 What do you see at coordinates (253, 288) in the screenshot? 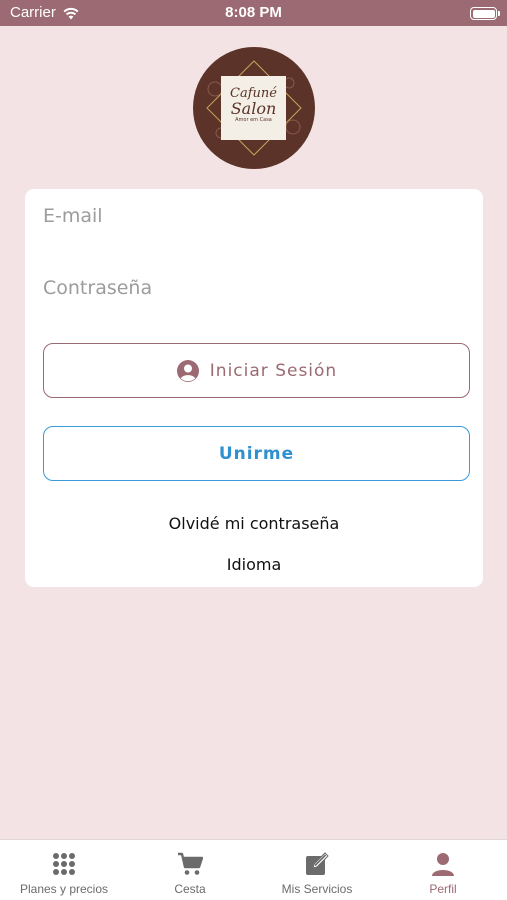
I see `password-field` at bounding box center [253, 288].